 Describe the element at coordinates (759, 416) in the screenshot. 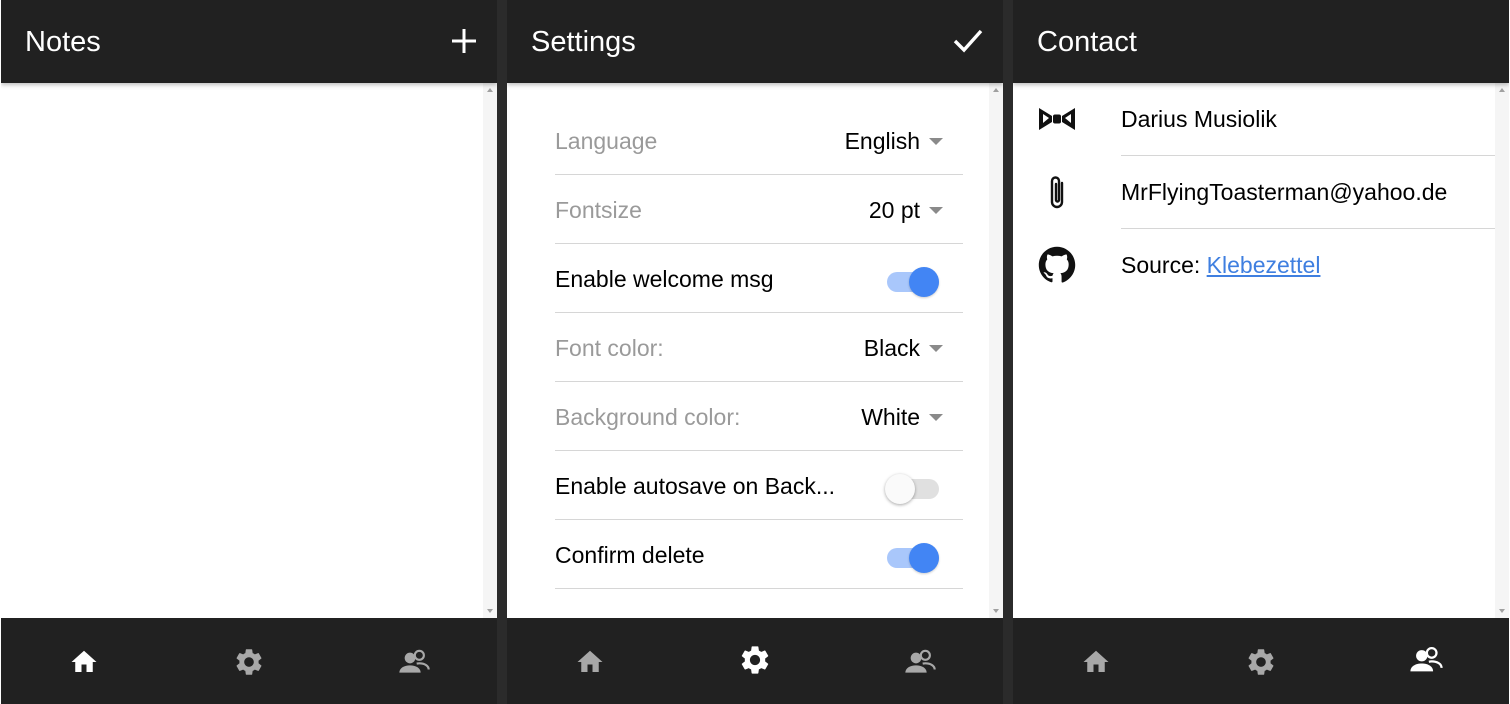

I see `setting-background-color: Background color: White` at that location.